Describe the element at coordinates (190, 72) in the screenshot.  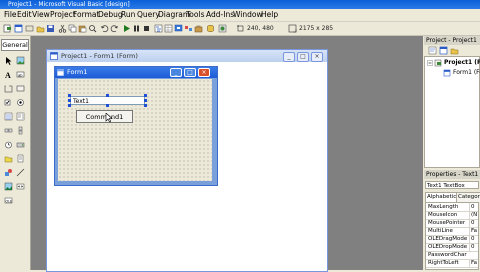
I see `form1-maximize-button: □` at that location.